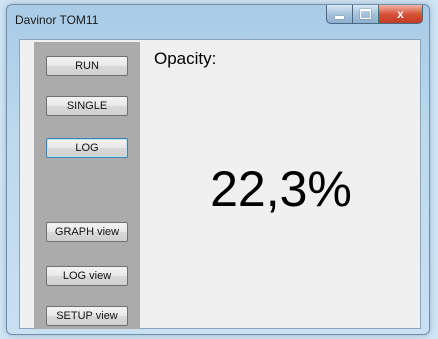 This screenshot has width=438, height=339. I want to click on close-button: x, so click(401, 14).